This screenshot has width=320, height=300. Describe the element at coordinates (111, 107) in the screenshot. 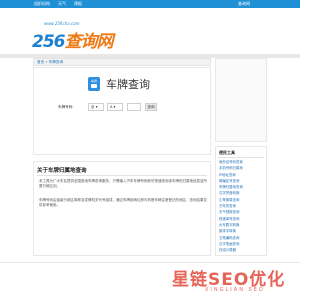

I see `letter-value: A` at that location.